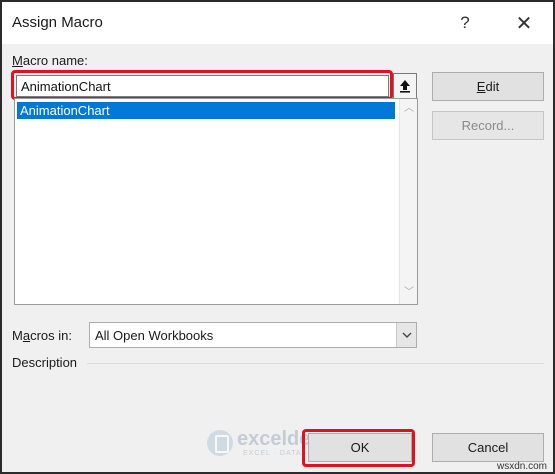 The image size is (555, 474). What do you see at coordinates (522, 466) in the screenshot?
I see `site-watermark: wsxdn.com` at bounding box center [522, 466].